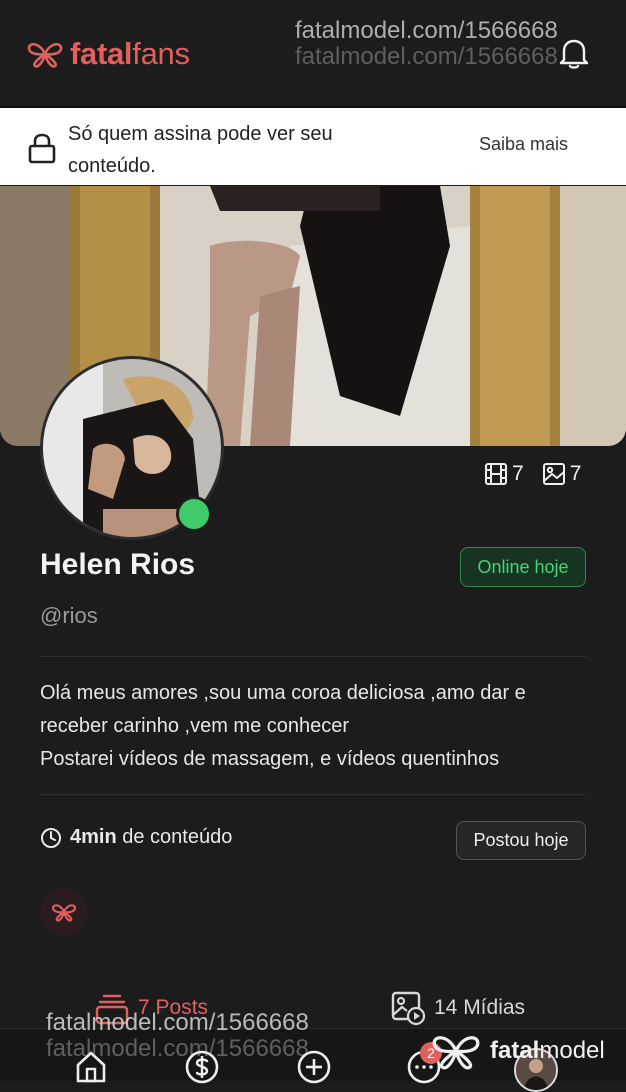 The height and width of the screenshot is (1092, 626). Describe the element at coordinates (42, 148) in the screenshot. I see `lock-icon` at that location.